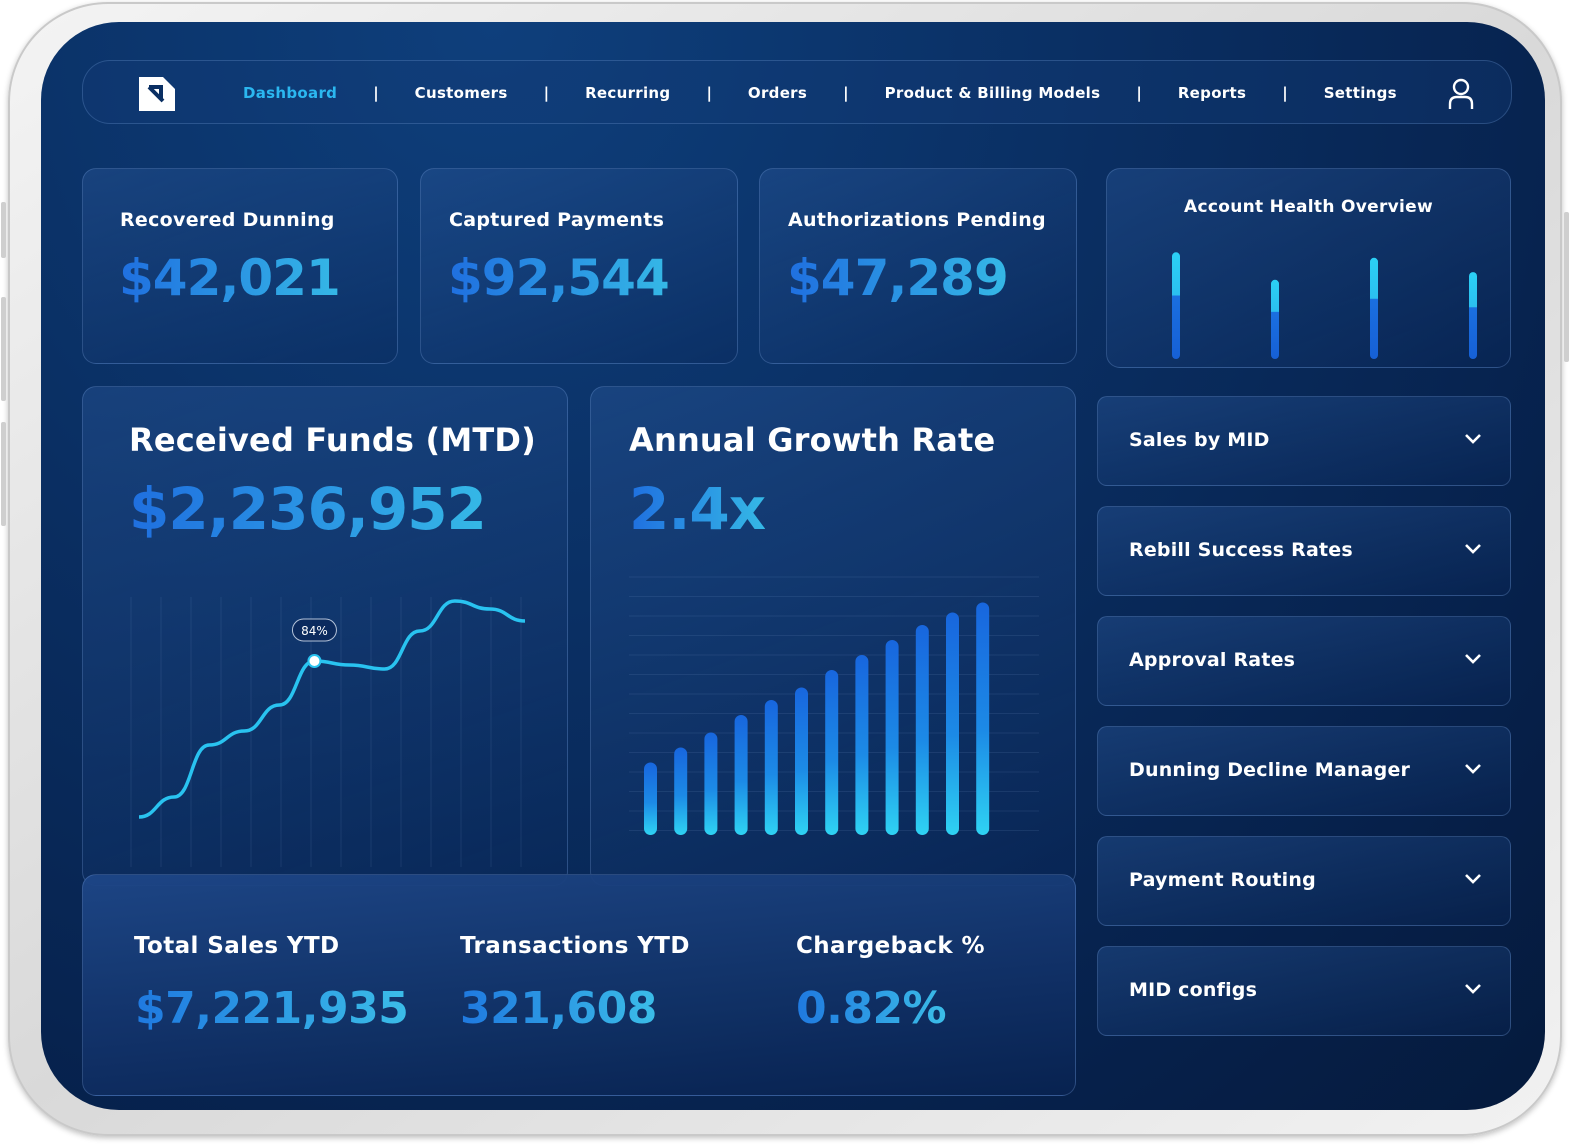 This screenshot has width=1580, height=1144. Describe the element at coordinates (290, 93) in the screenshot. I see `nav-item-dashboard: Dashboard` at that location.